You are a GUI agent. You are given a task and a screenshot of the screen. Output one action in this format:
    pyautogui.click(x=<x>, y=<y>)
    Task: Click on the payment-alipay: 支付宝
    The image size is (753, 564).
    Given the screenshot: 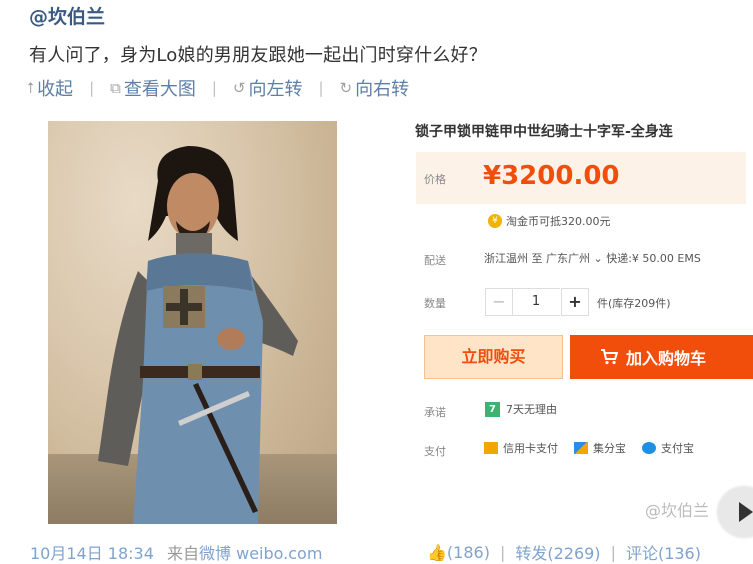 What is the action you would take?
    pyautogui.click(x=668, y=448)
    